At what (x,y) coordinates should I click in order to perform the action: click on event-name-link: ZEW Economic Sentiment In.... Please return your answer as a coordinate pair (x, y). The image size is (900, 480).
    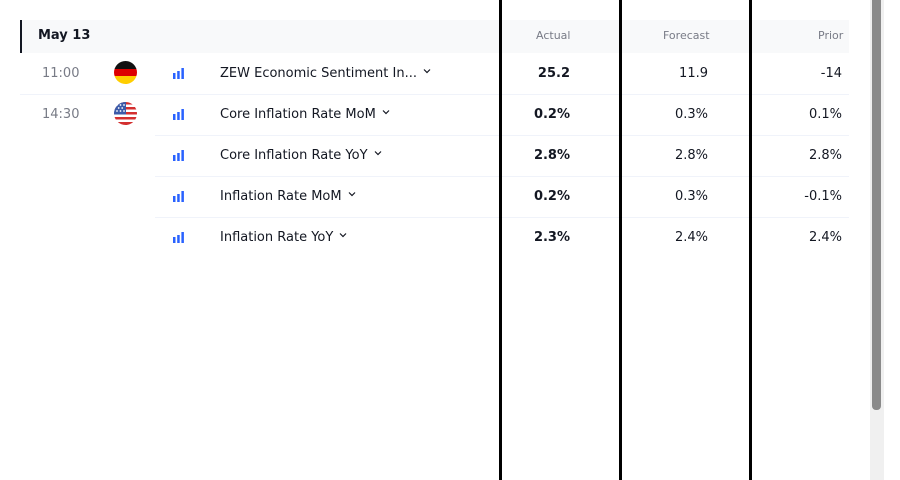
    Looking at the image, I should click on (325, 74).